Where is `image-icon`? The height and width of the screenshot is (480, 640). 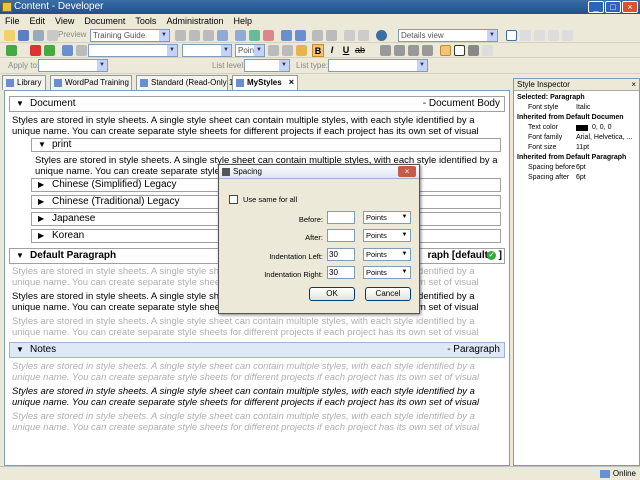 image-icon is located at coordinates (268, 35).